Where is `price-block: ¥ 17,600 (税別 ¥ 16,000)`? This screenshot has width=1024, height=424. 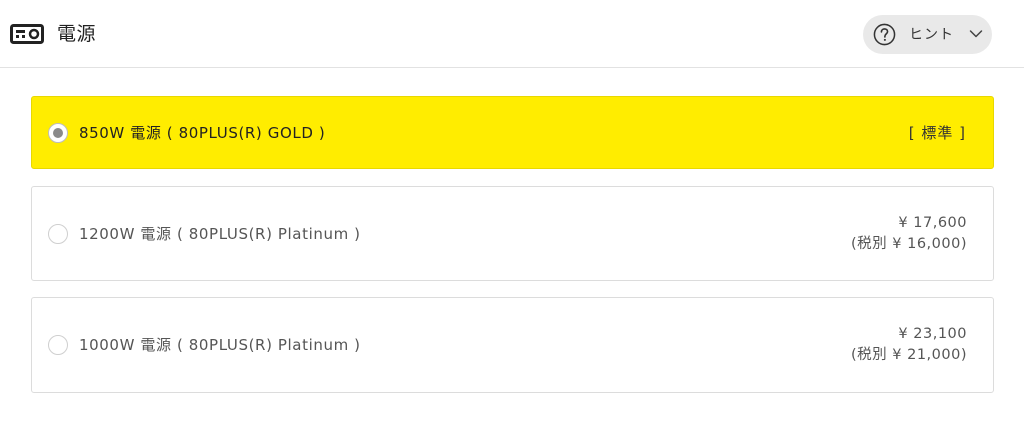 price-block: ¥ 17,600 (税別 ¥ 16,000) is located at coordinates (909, 234).